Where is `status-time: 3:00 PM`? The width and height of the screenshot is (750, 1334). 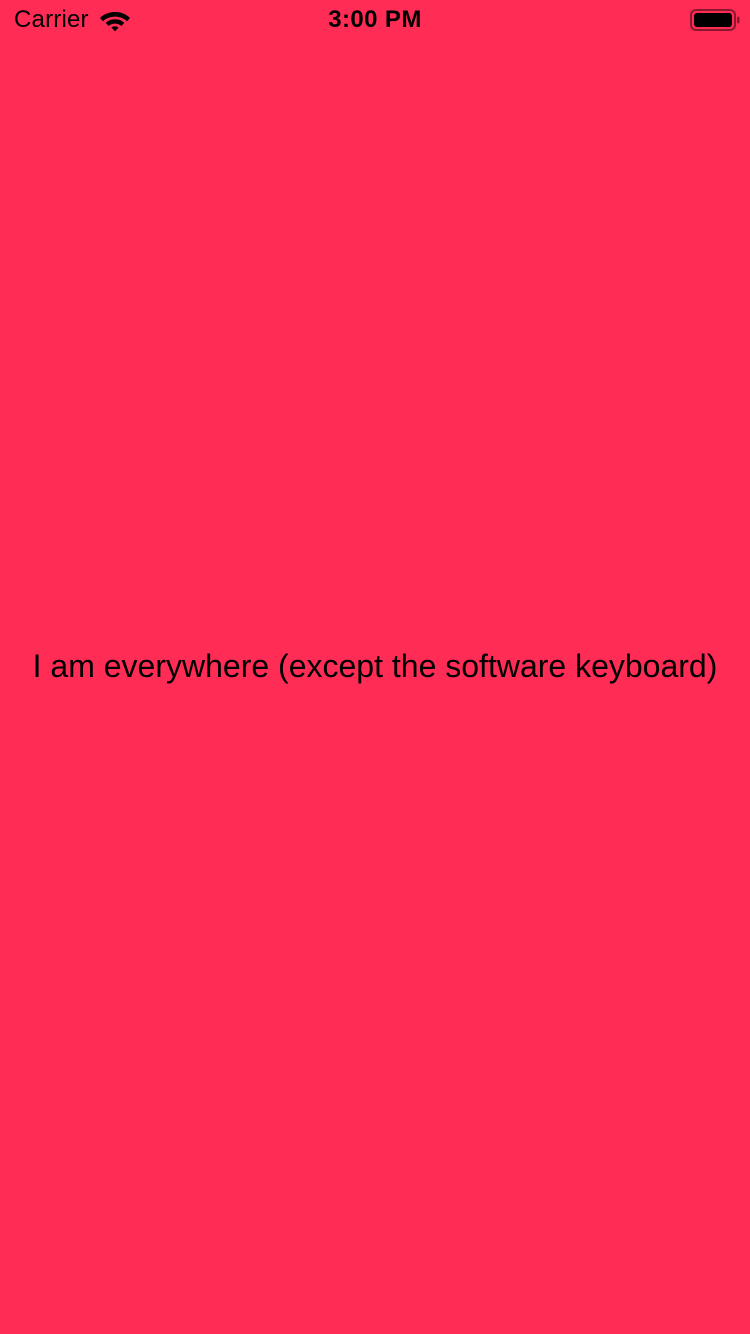 status-time: 3:00 PM is located at coordinates (375, 19).